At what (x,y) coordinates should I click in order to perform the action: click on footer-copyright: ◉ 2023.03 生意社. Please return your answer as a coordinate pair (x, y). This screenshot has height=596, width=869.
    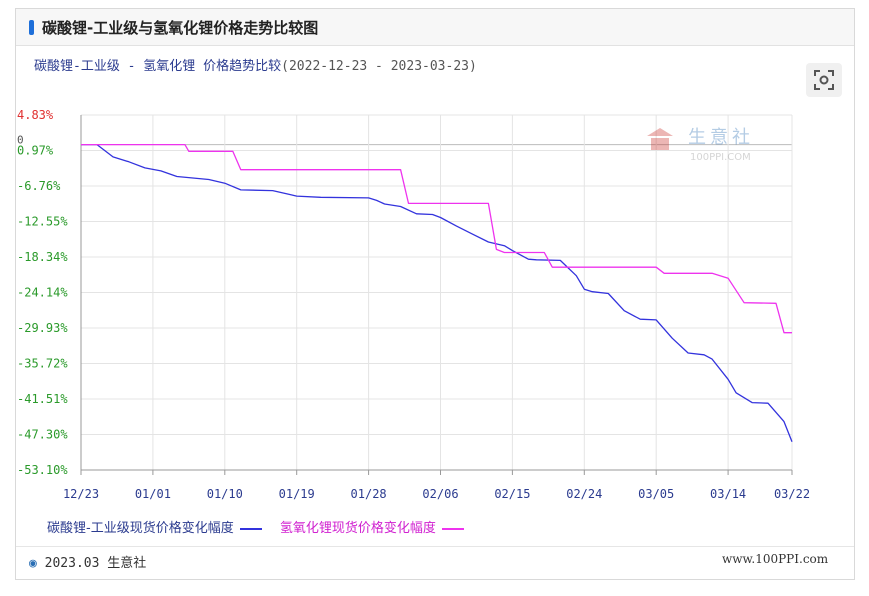
    Looking at the image, I should click on (87, 561).